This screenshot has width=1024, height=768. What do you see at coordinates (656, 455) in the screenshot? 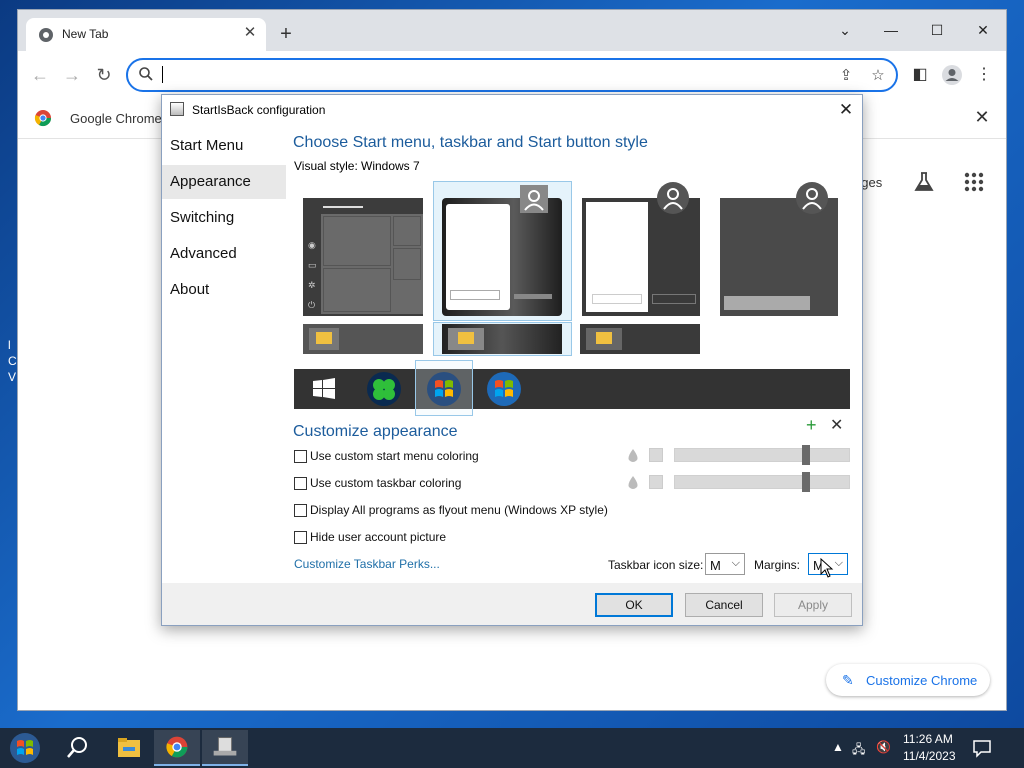
I see `start-menu-color-swatch` at bounding box center [656, 455].